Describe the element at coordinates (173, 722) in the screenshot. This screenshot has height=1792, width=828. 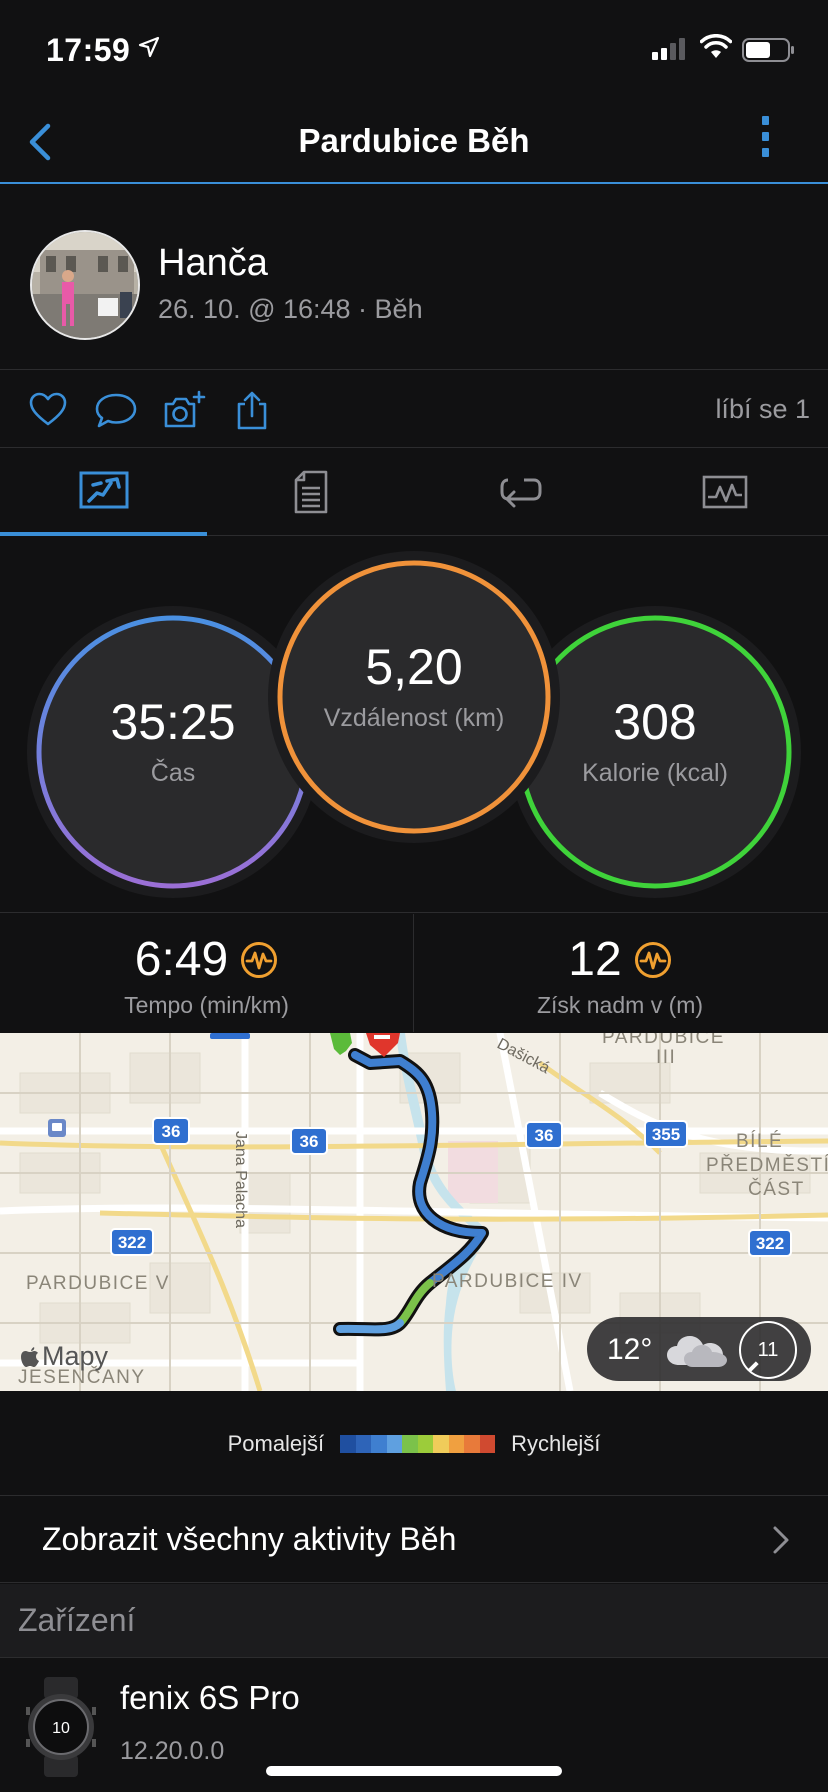
I see `time-value: 35:25` at that location.